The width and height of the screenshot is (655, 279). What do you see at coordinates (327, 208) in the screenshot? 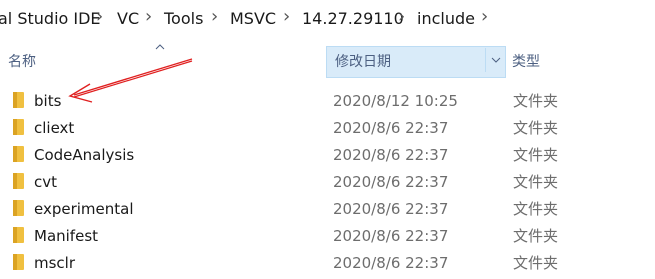
I see `list-item: experimental 2020/8/6 22:37 文件夹` at bounding box center [327, 208].